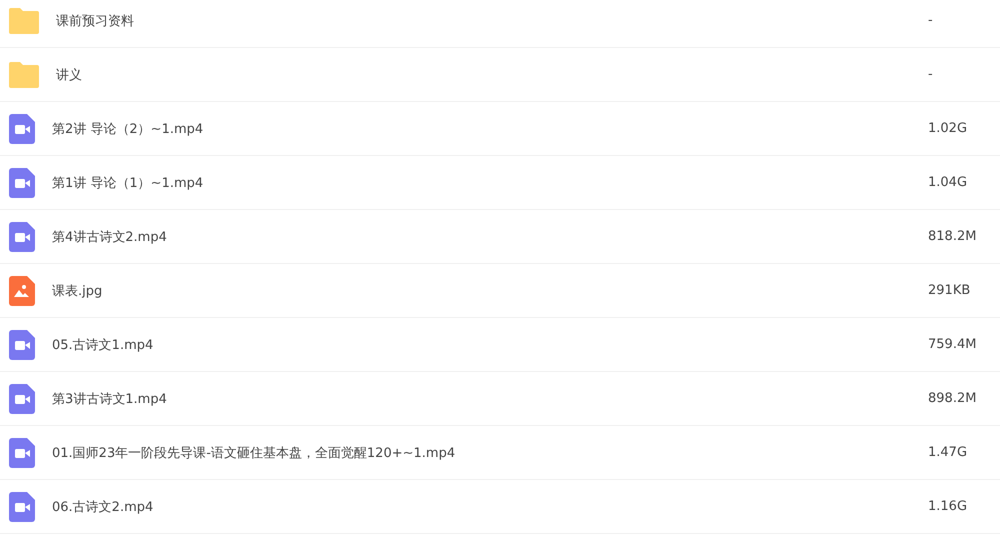 This screenshot has height=557, width=1000. What do you see at coordinates (22, 291) in the screenshot?
I see `image-file-icon` at bounding box center [22, 291].